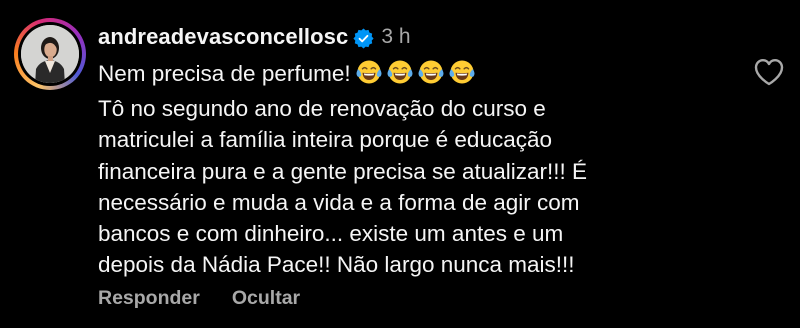  I want to click on hide-button: Ocultar, so click(266, 298).